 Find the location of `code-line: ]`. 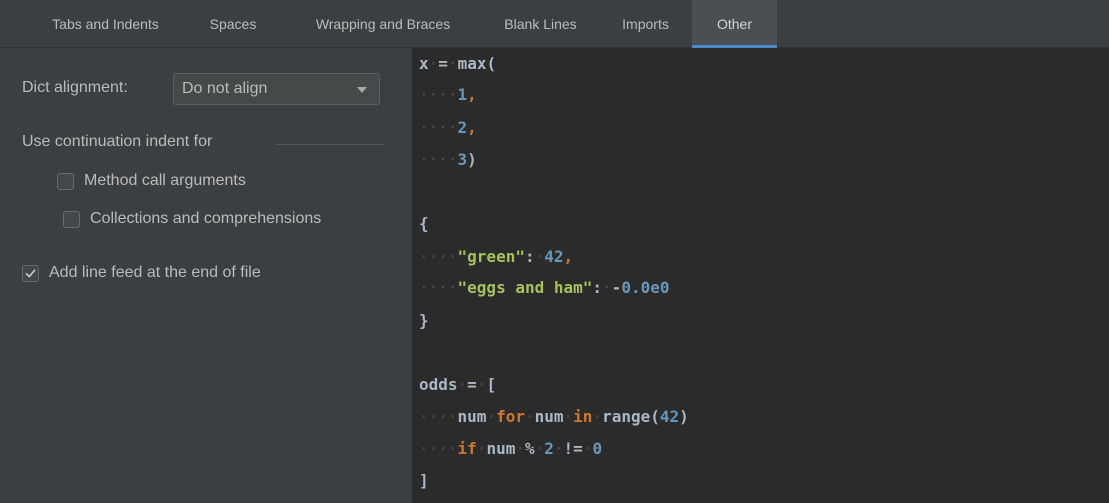

code-line: ] is located at coordinates (424, 481).